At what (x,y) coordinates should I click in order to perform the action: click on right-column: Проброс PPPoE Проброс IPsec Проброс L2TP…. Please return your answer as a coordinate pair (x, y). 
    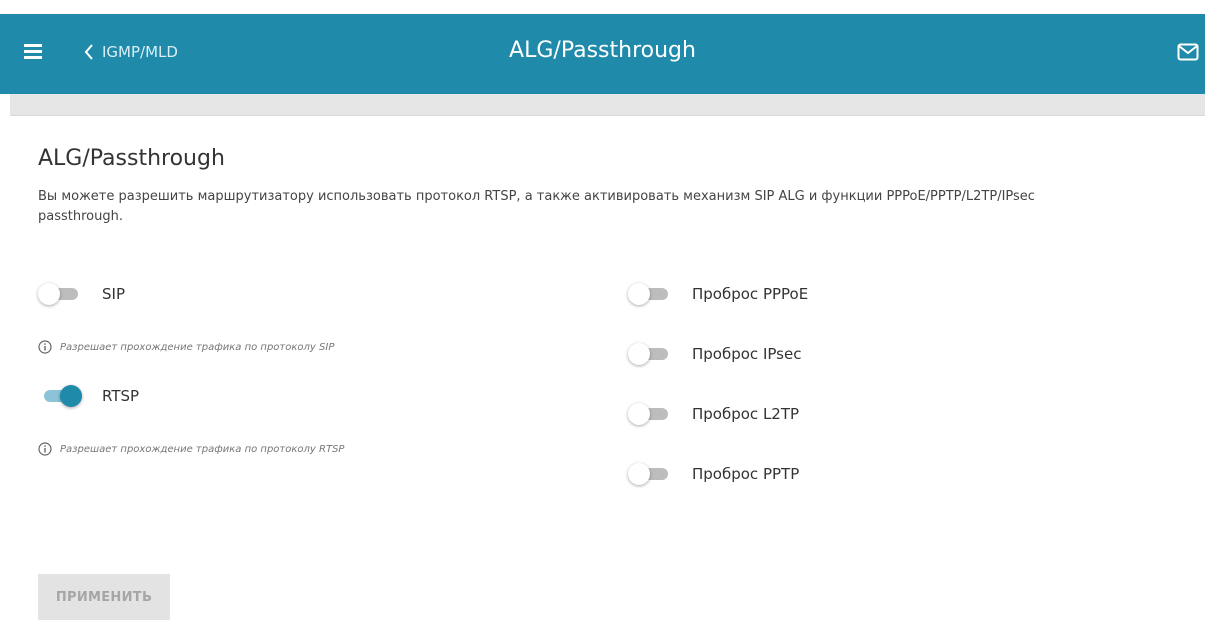
    Looking at the image, I should click on (828, 384).